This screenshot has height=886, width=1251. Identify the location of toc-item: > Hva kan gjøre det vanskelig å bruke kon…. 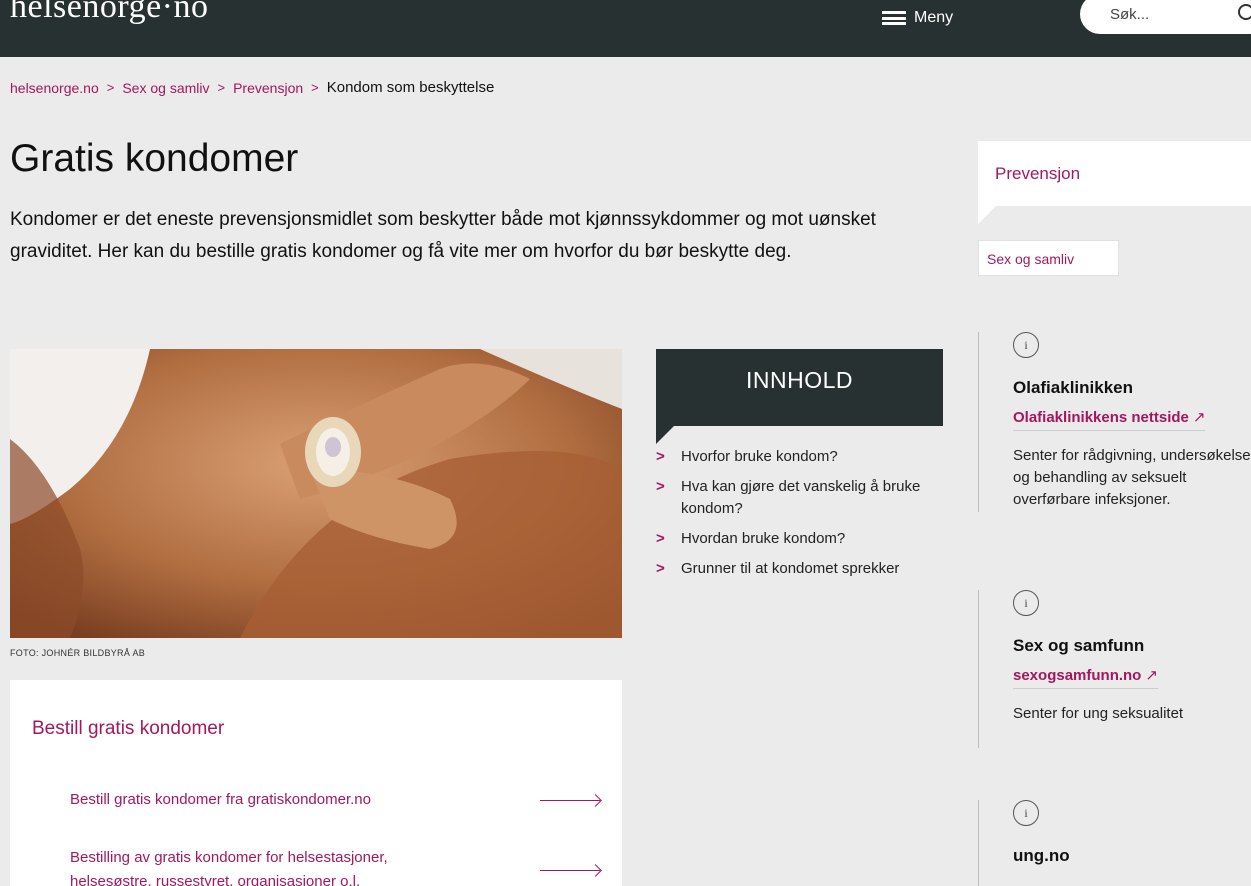
(806, 498).